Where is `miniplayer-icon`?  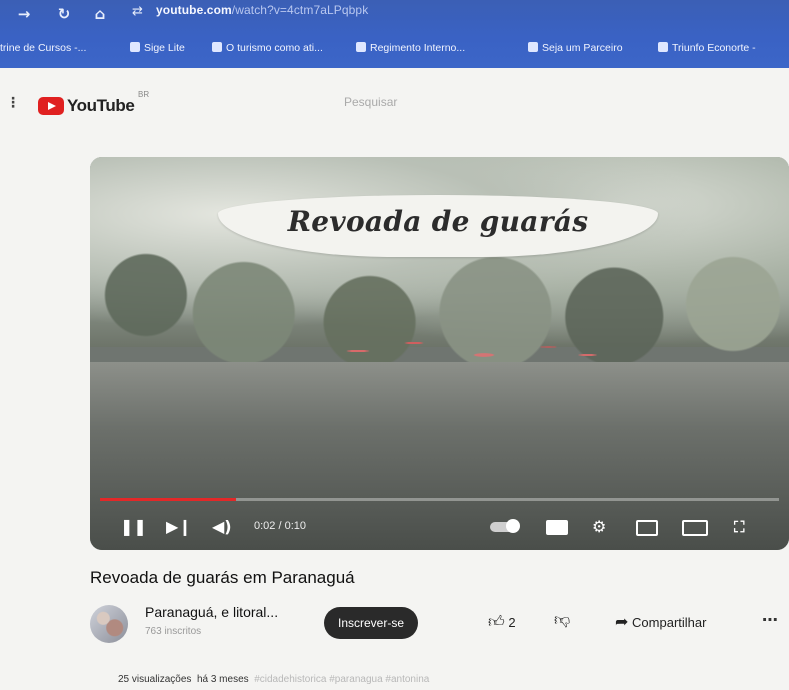
miniplayer-icon is located at coordinates (647, 528).